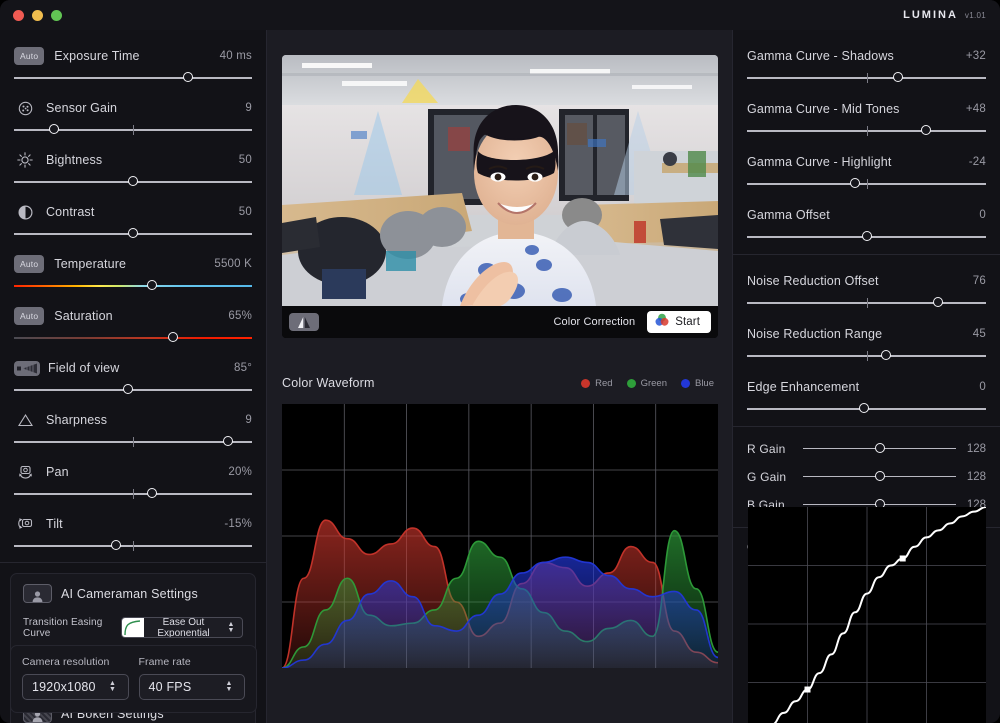  I want to click on camera-control-6-slider, so click(133, 390).